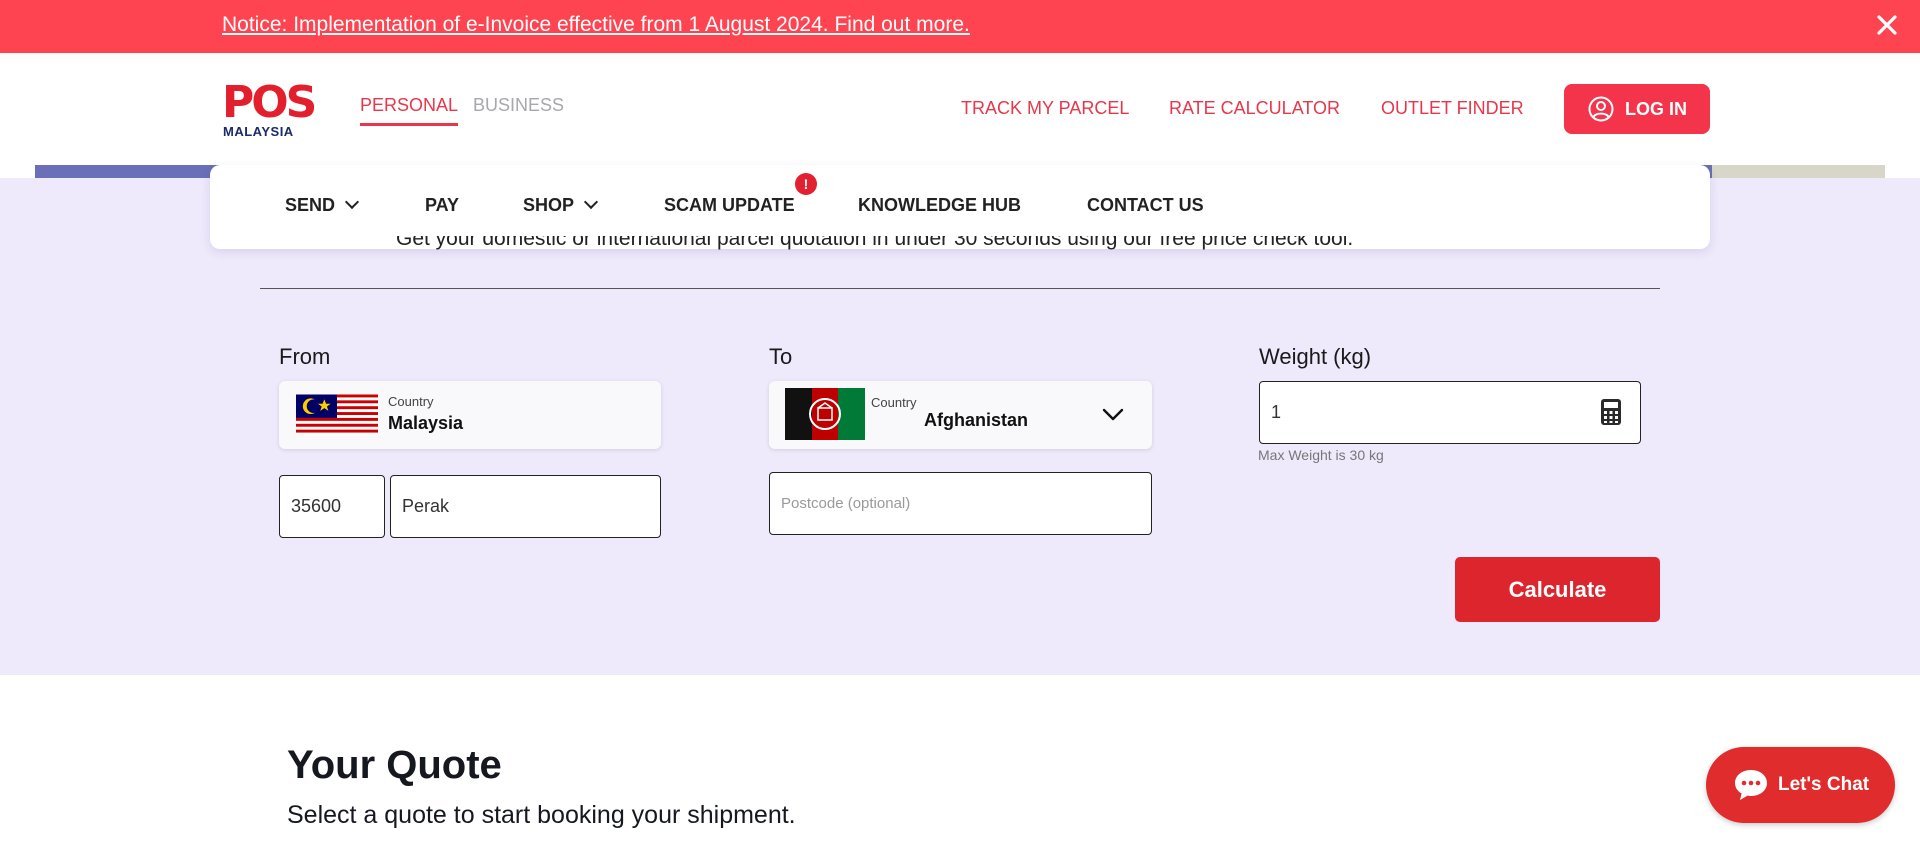 The image size is (1920, 847). I want to click on to-postcode-placeholder: Postcode (optional), so click(846, 503).